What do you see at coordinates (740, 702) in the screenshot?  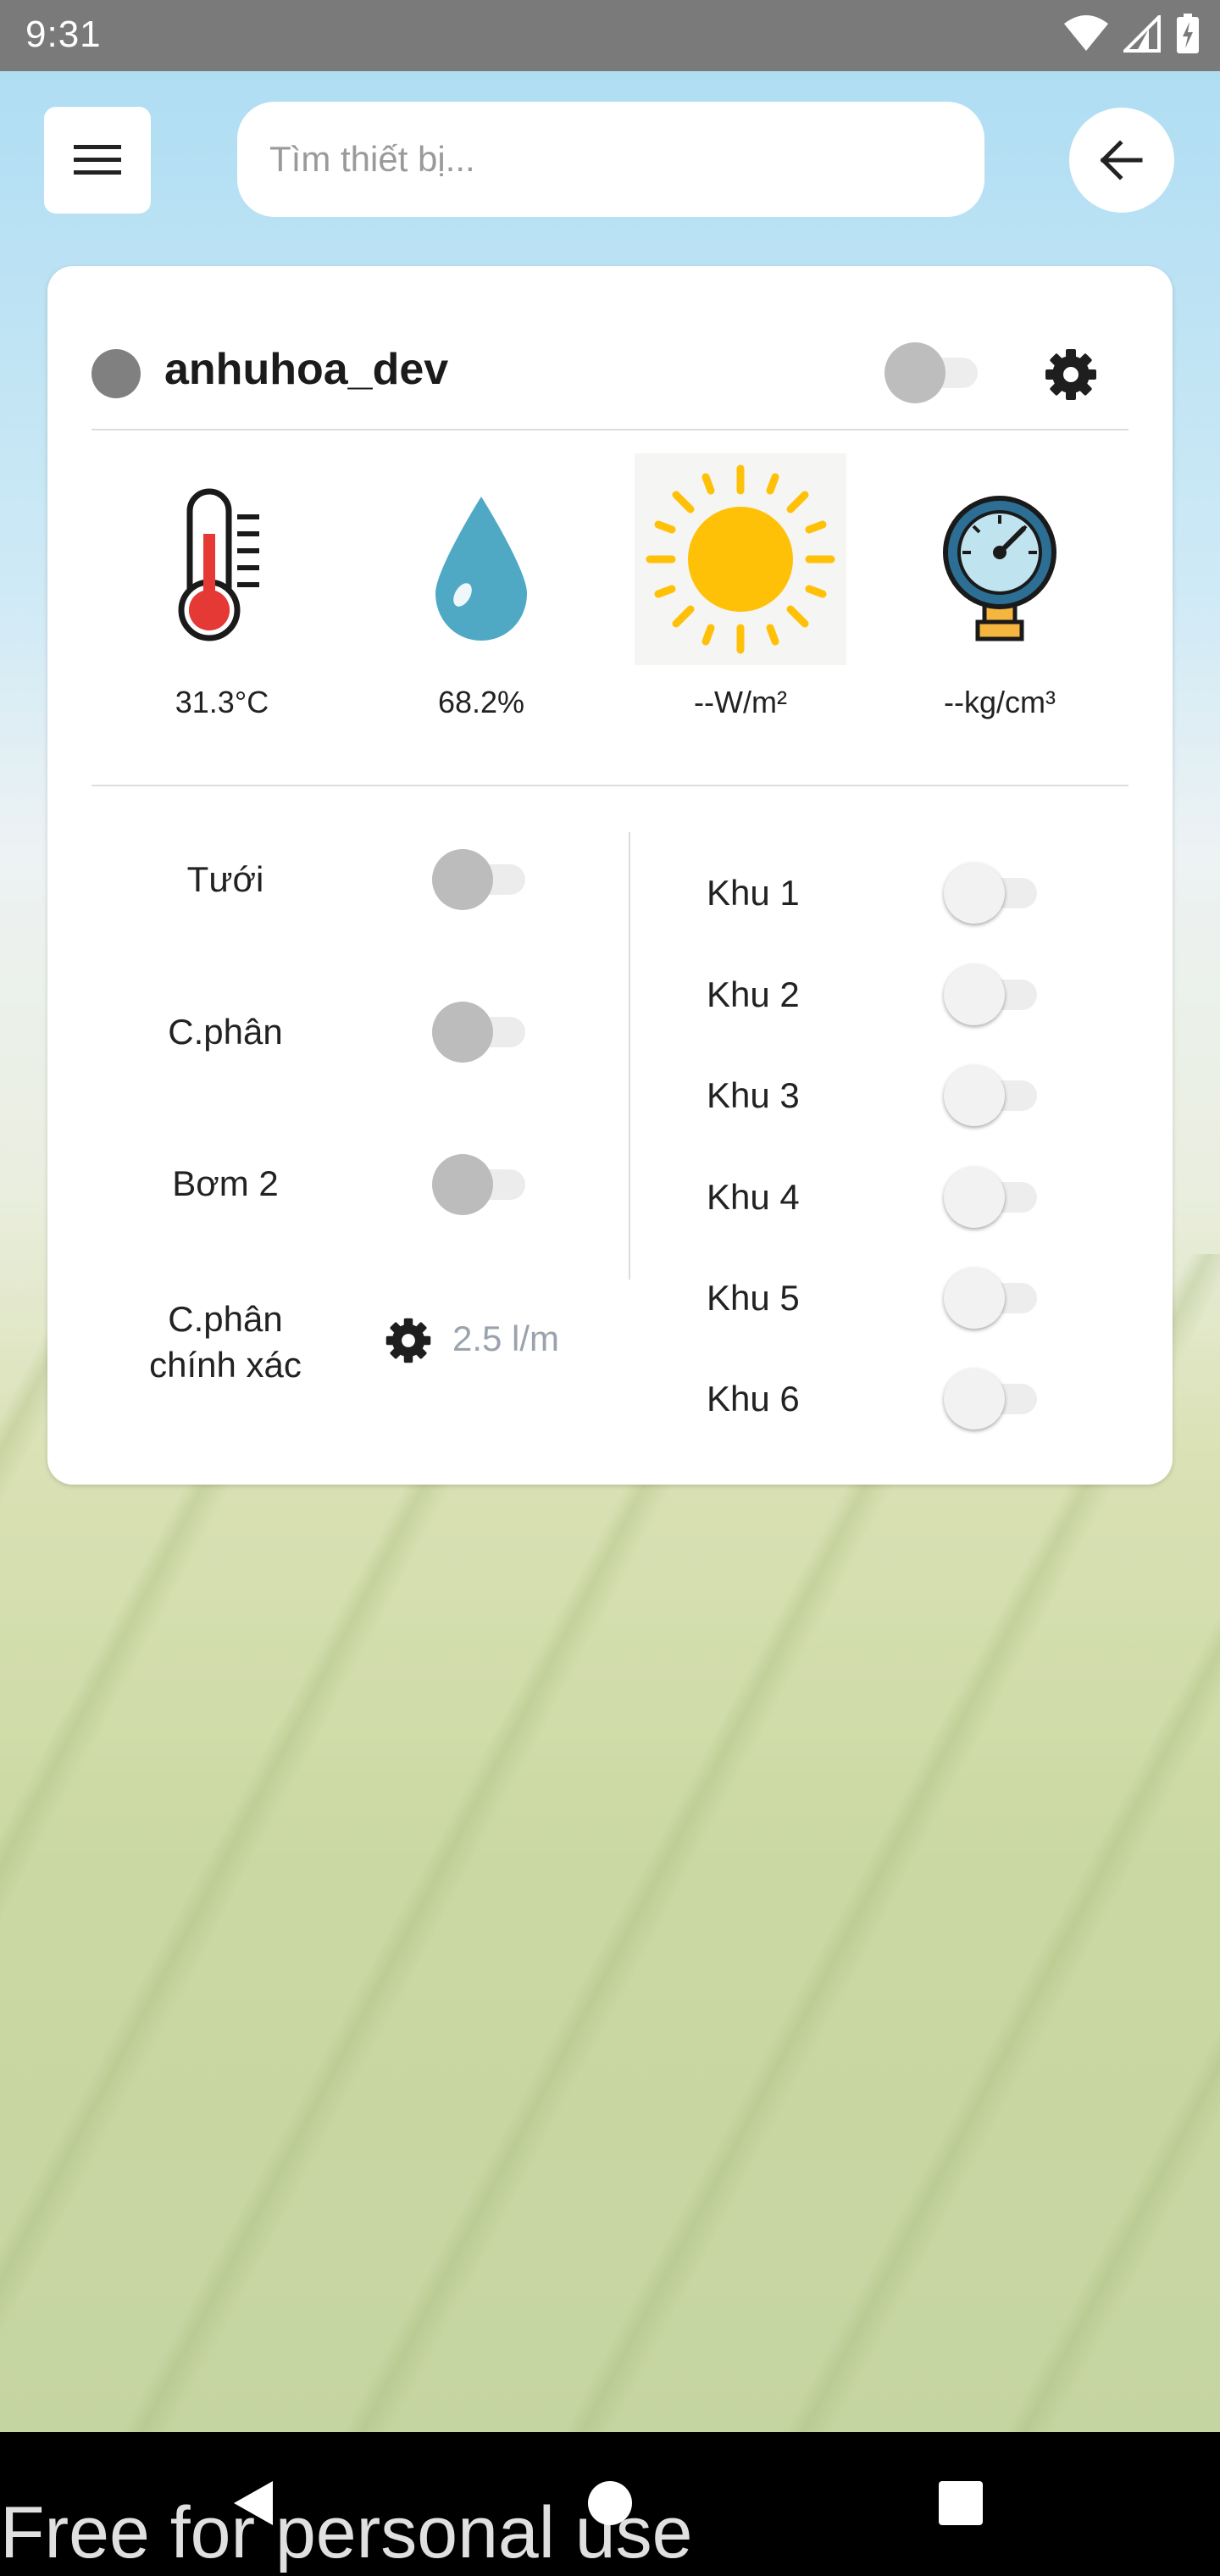 I see `radiation-value: --W/m²` at bounding box center [740, 702].